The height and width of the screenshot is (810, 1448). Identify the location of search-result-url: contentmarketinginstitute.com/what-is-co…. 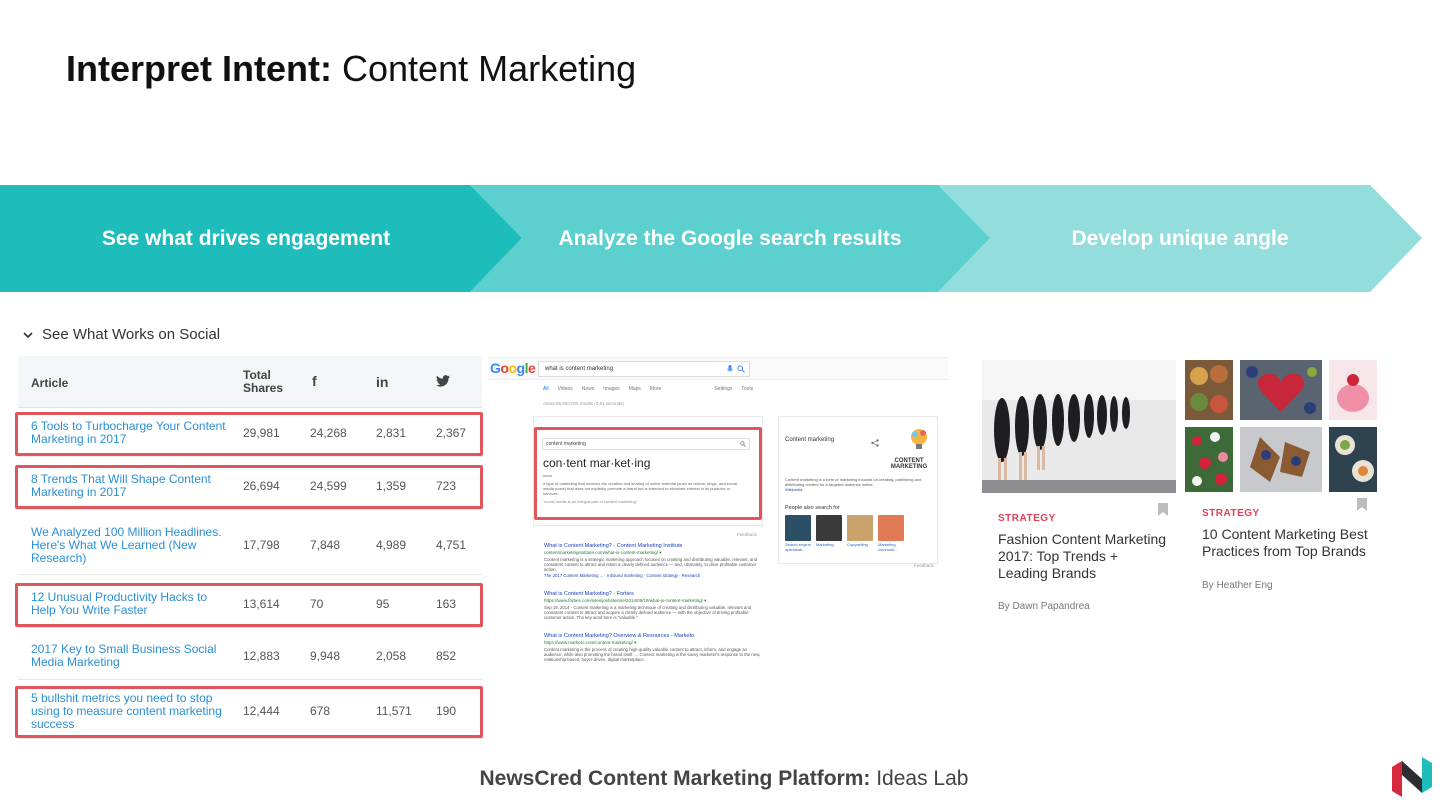
(603, 552).